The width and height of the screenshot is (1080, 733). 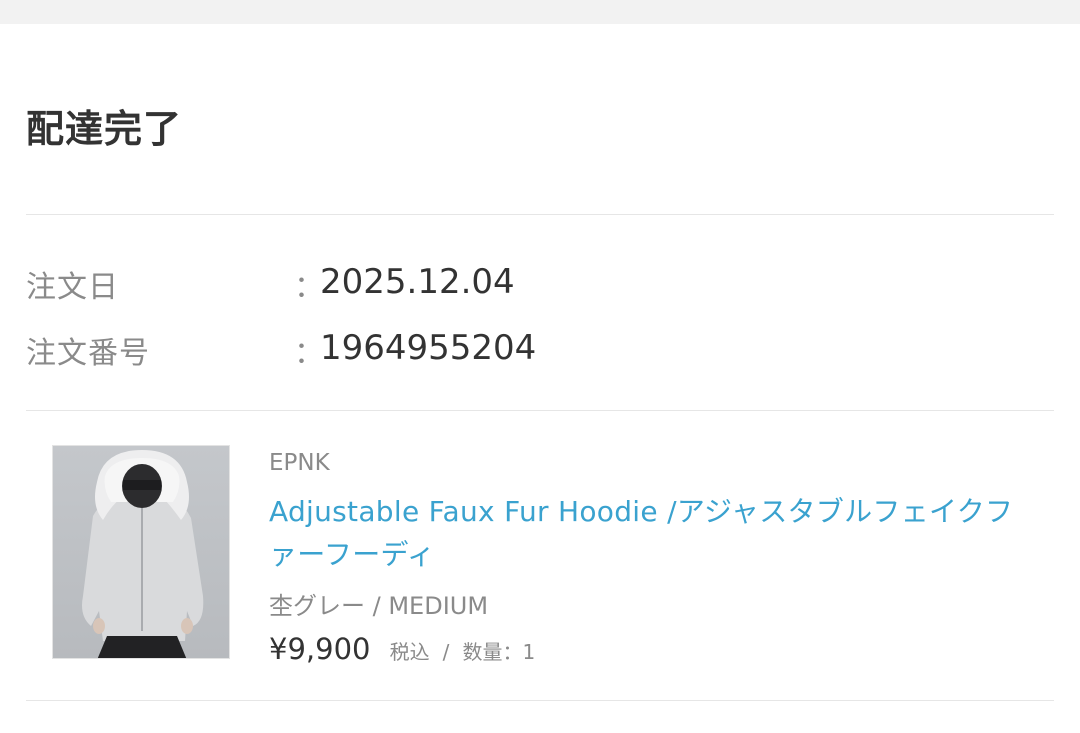 What do you see at coordinates (417, 282) in the screenshot?
I see `order-date-value: 2025.12.04` at bounding box center [417, 282].